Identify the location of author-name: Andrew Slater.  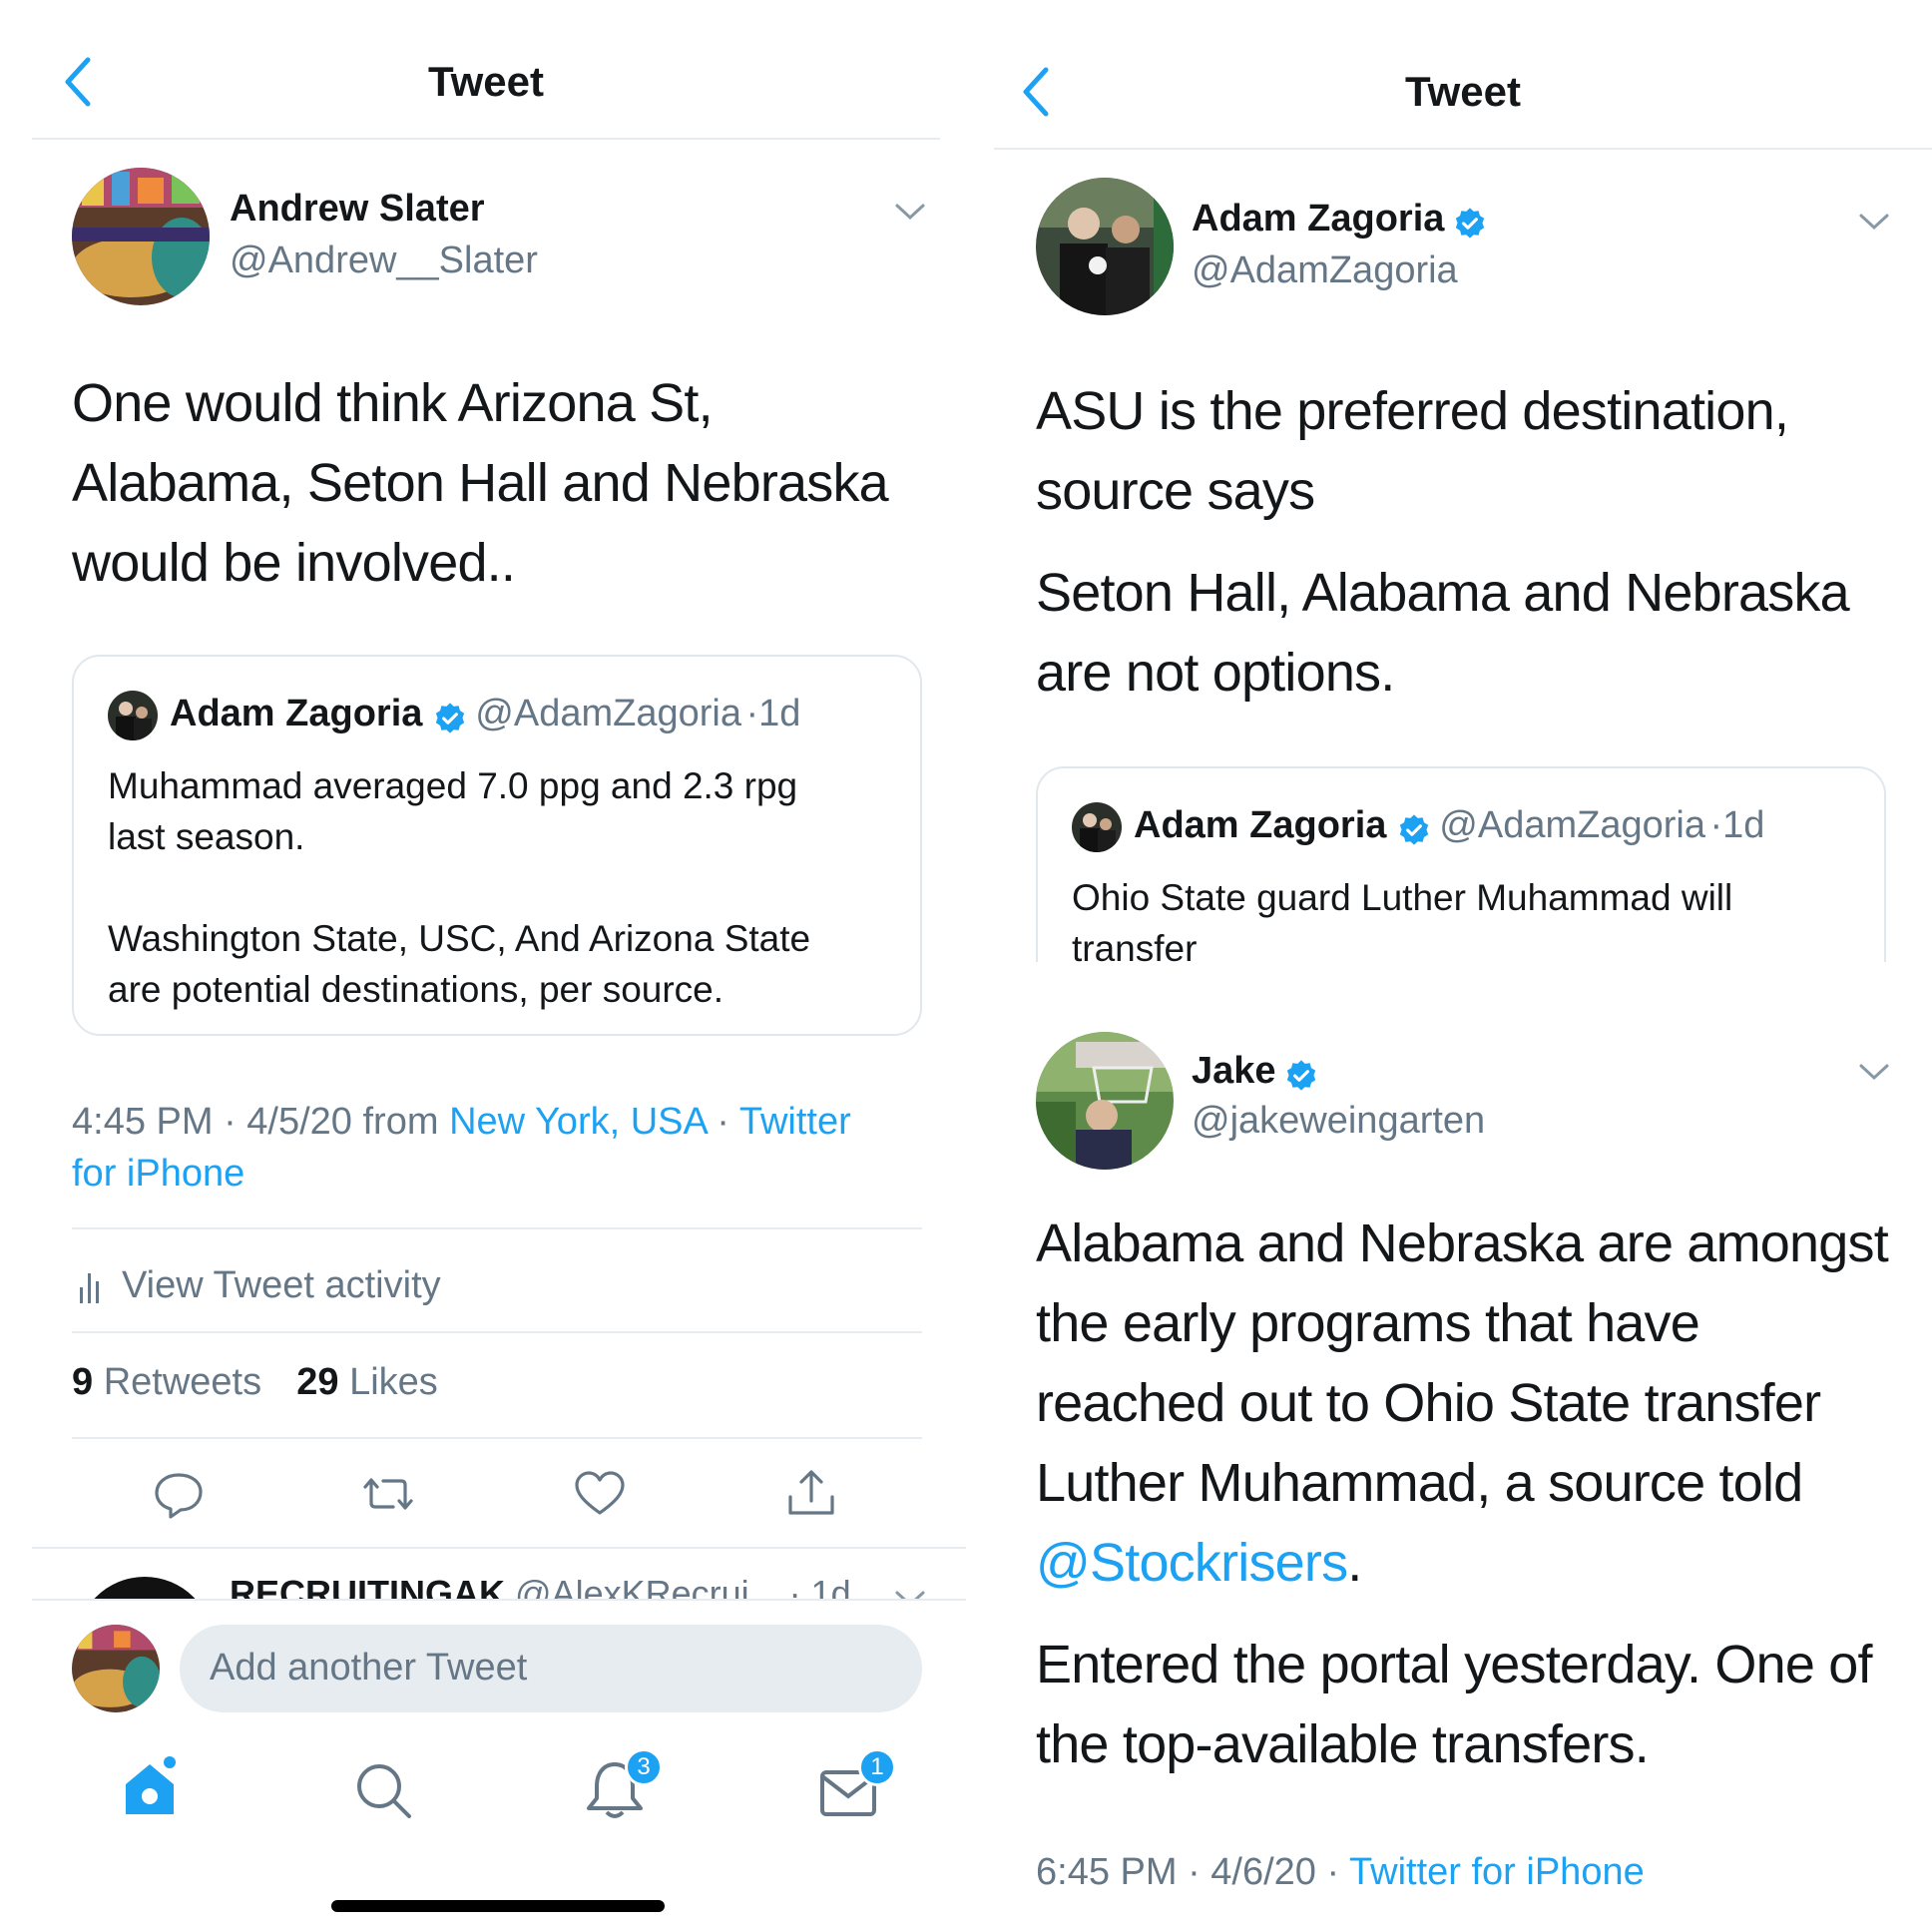
(357, 209).